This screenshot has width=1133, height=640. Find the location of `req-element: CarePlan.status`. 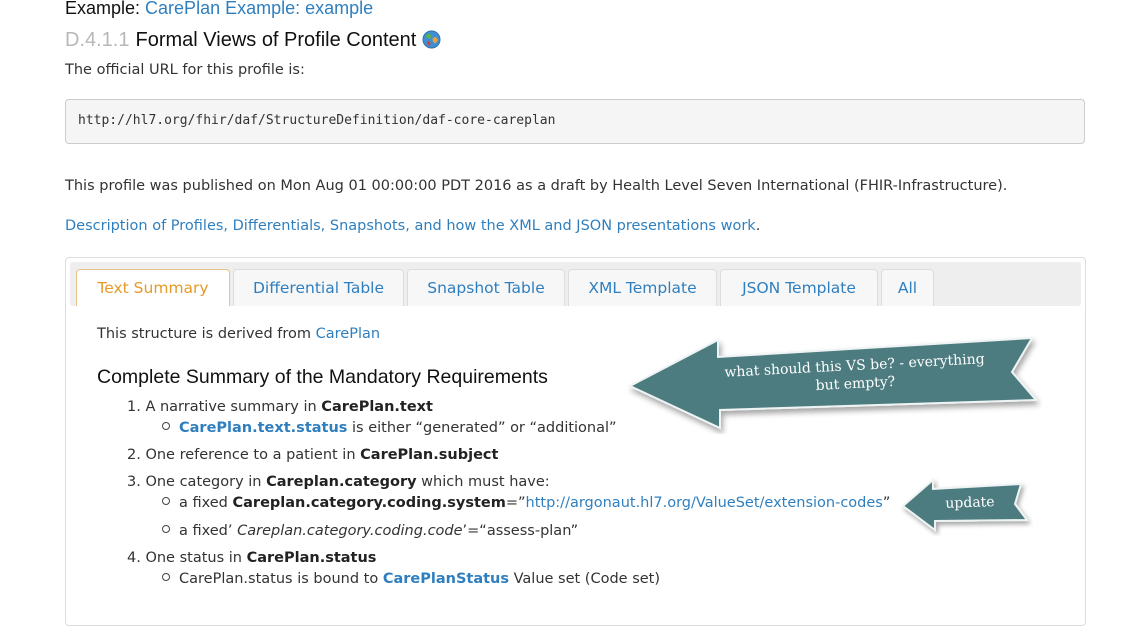

req-element: CarePlan.status is located at coordinates (311, 558).